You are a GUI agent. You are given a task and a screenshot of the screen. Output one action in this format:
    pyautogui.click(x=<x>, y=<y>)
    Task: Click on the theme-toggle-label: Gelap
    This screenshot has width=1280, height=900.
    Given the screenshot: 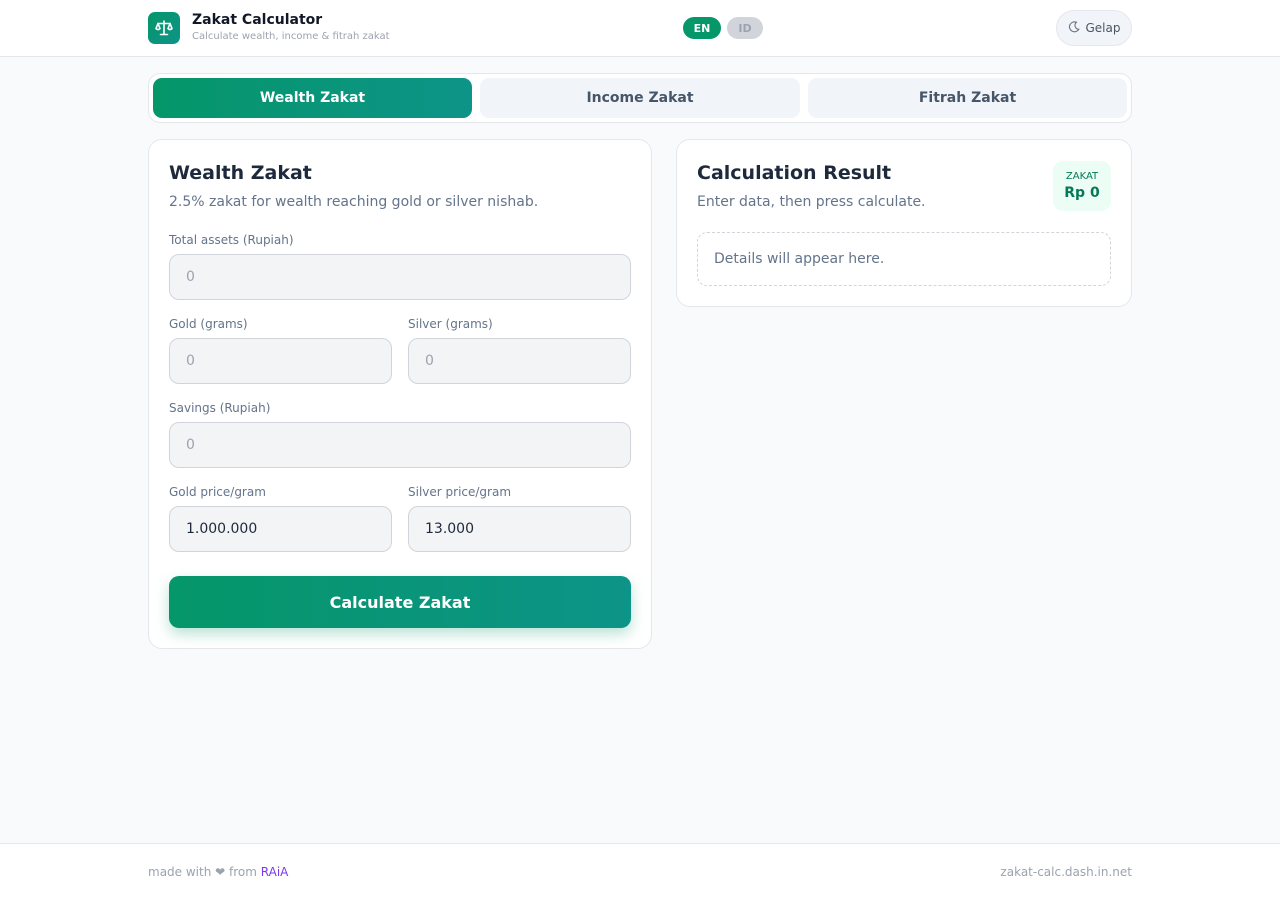 What is the action you would take?
    pyautogui.click(x=1103, y=28)
    